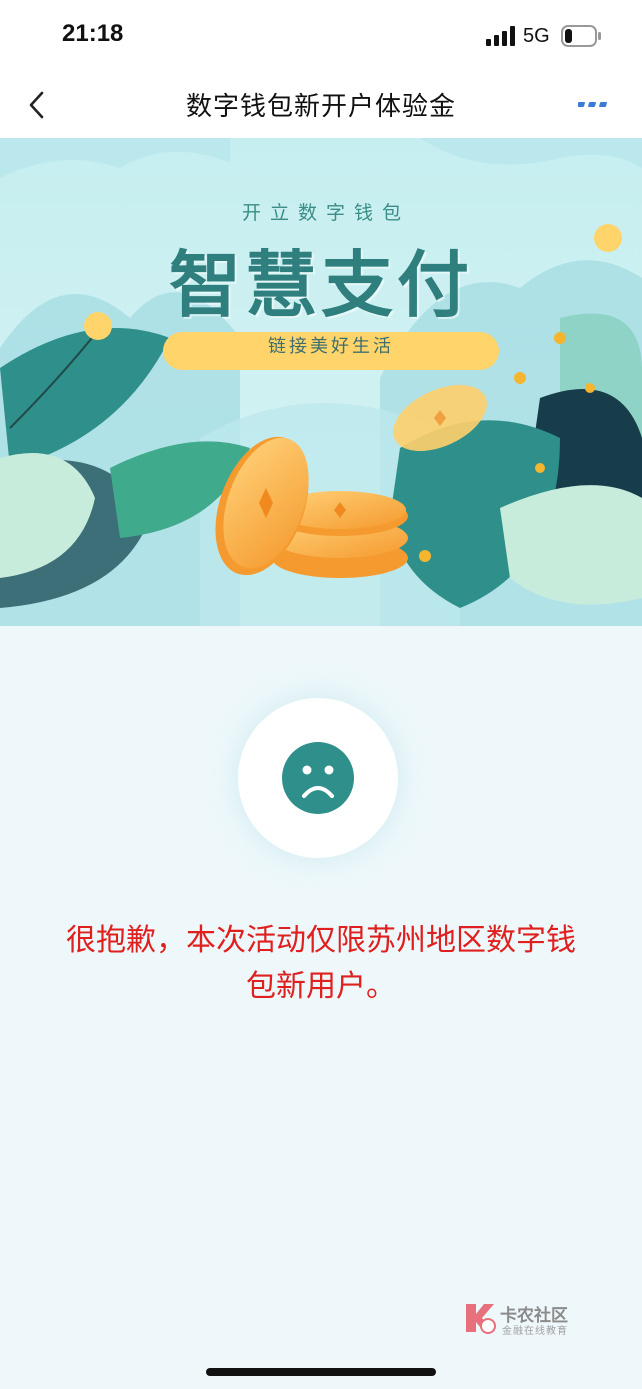 The height and width of the screenshot is (1389, 642). Describe the element at coordinates (93, 33) in the screenshot. I see `status-time: 21:18` at that location.